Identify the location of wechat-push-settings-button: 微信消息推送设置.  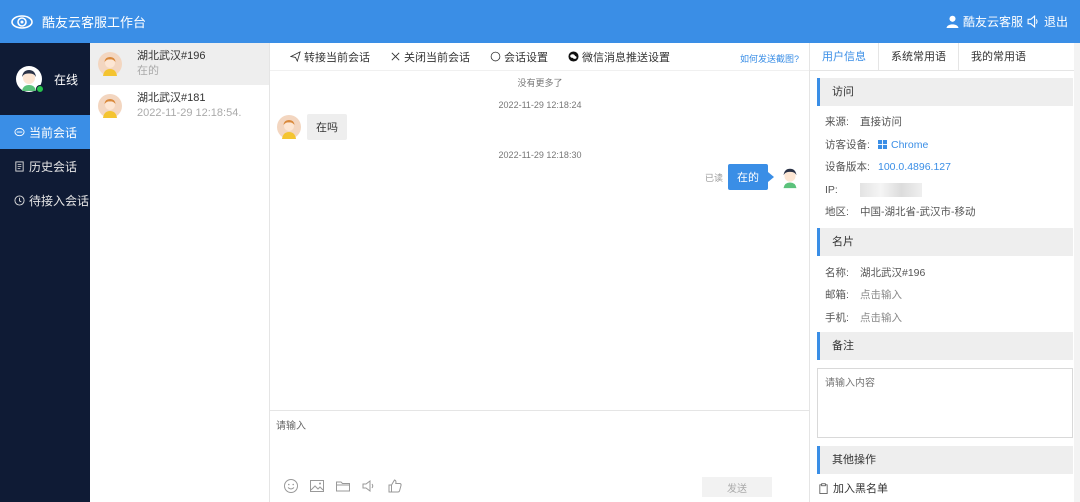
(619, 57).